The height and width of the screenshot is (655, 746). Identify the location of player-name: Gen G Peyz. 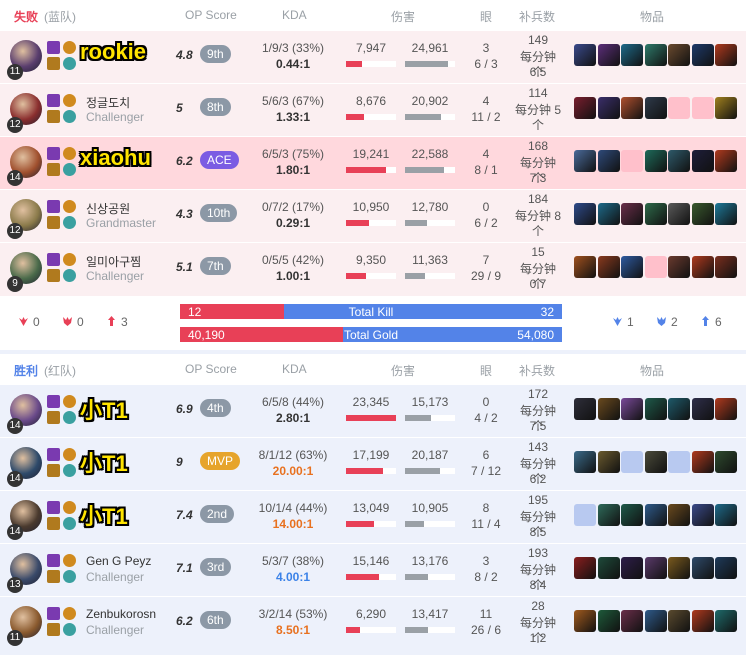
(118, 561).